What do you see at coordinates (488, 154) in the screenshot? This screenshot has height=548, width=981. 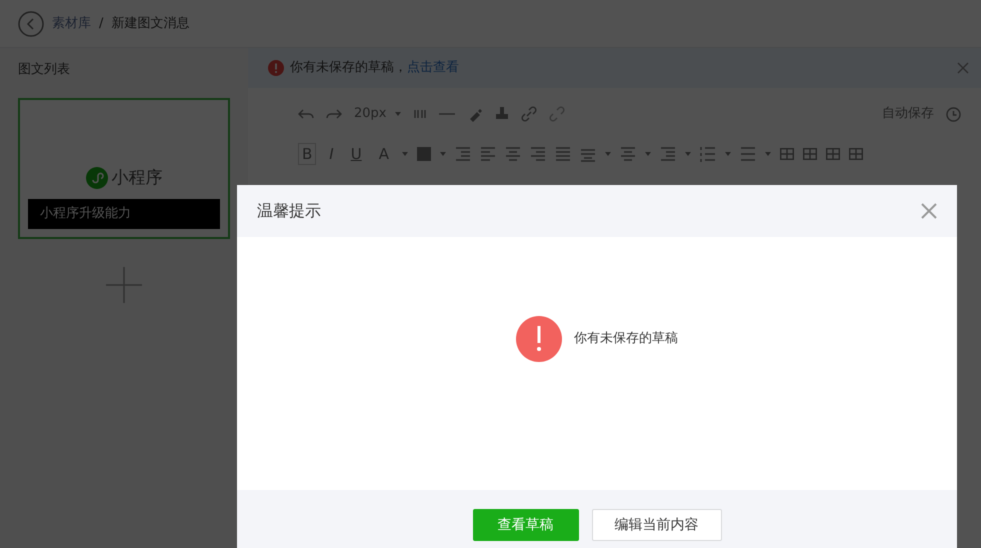 I see `align-left-icon` at bounding box center [488, 154].